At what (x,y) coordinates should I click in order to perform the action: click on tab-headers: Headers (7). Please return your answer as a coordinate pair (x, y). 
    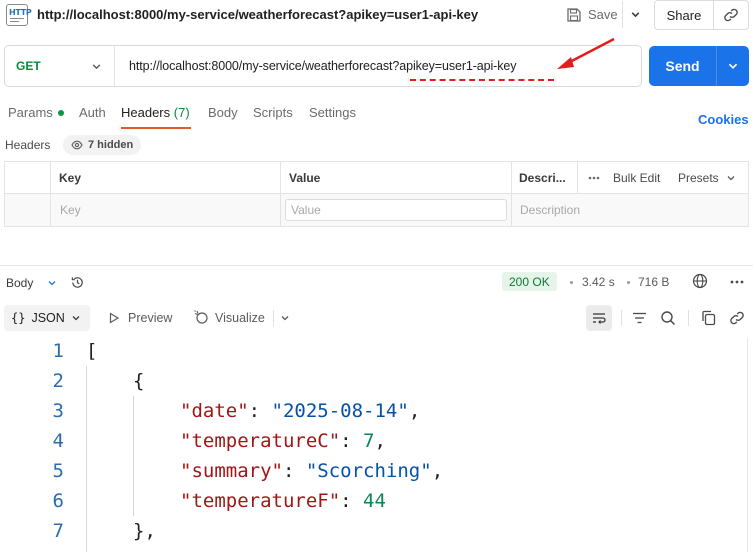
    Looking at the image, I should click on (155, 112).